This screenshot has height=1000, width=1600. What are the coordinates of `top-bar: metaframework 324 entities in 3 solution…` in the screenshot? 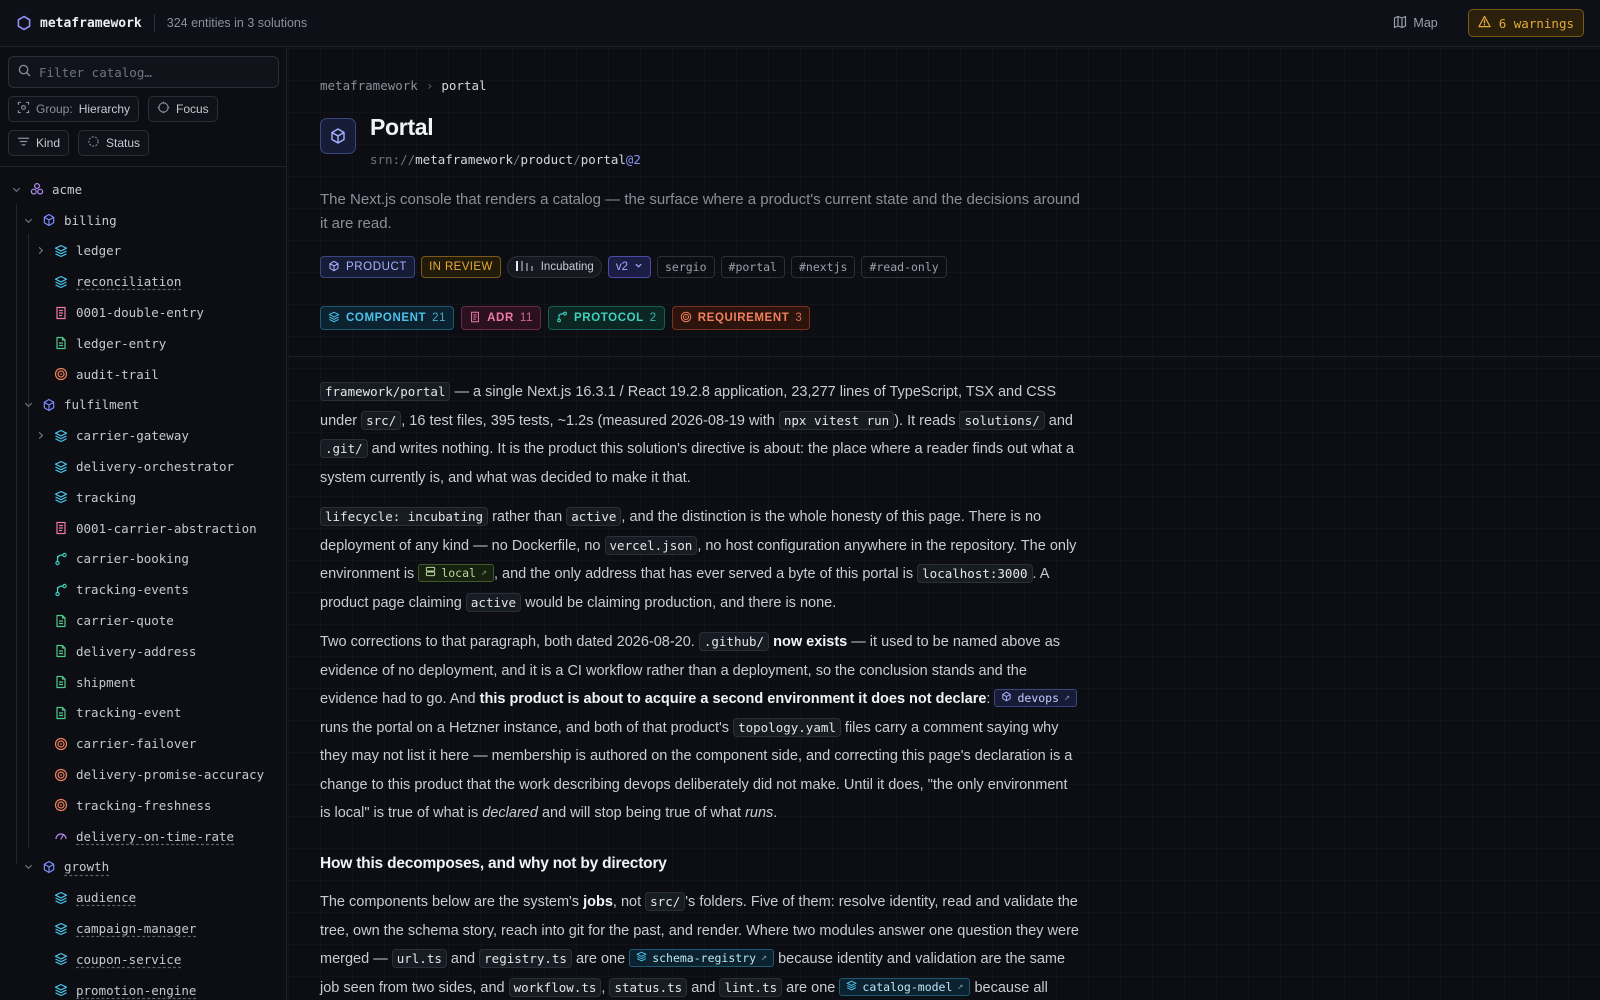 It's located at (800, 23).